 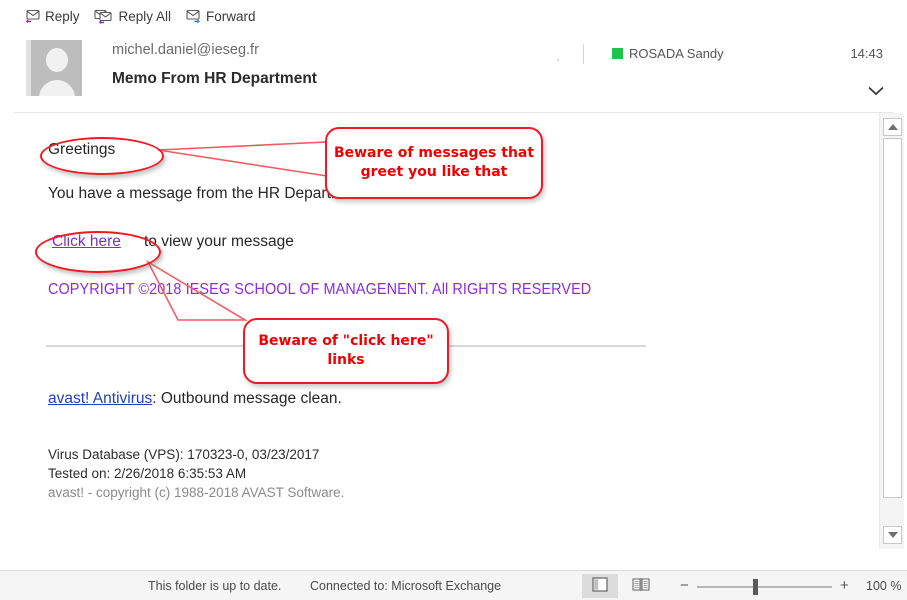 I want to click on zoom-level-label: 100 %, so click(x=884, y=585).